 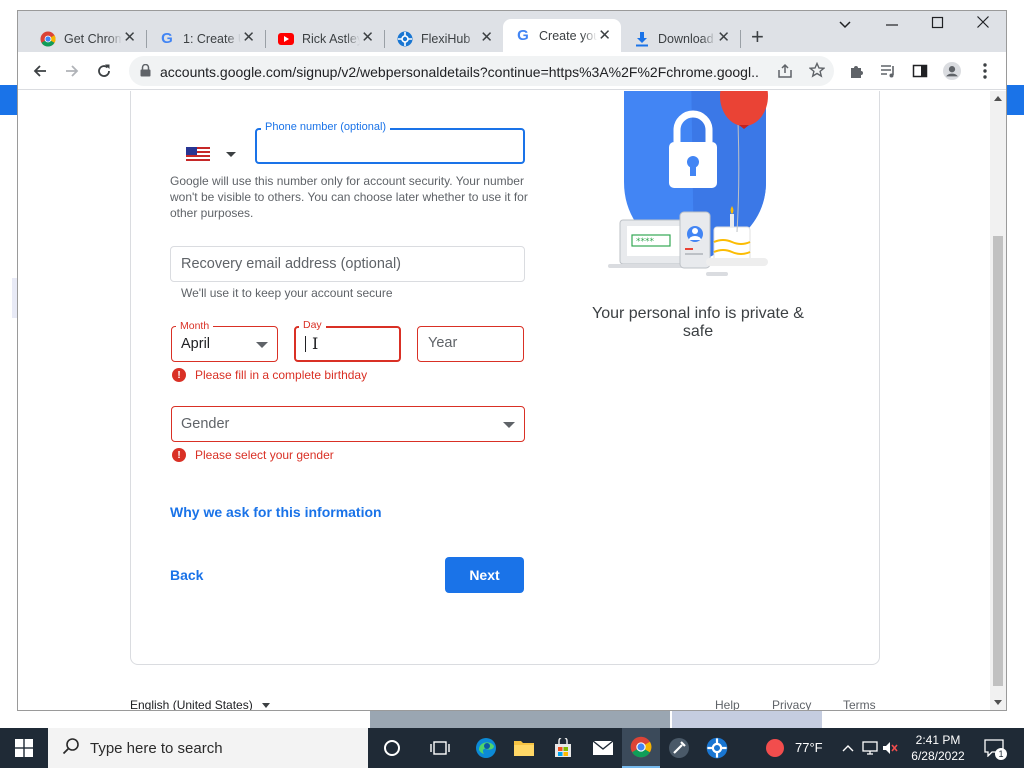 I want to click on tab-title: Download, so click(x=686, y=38).